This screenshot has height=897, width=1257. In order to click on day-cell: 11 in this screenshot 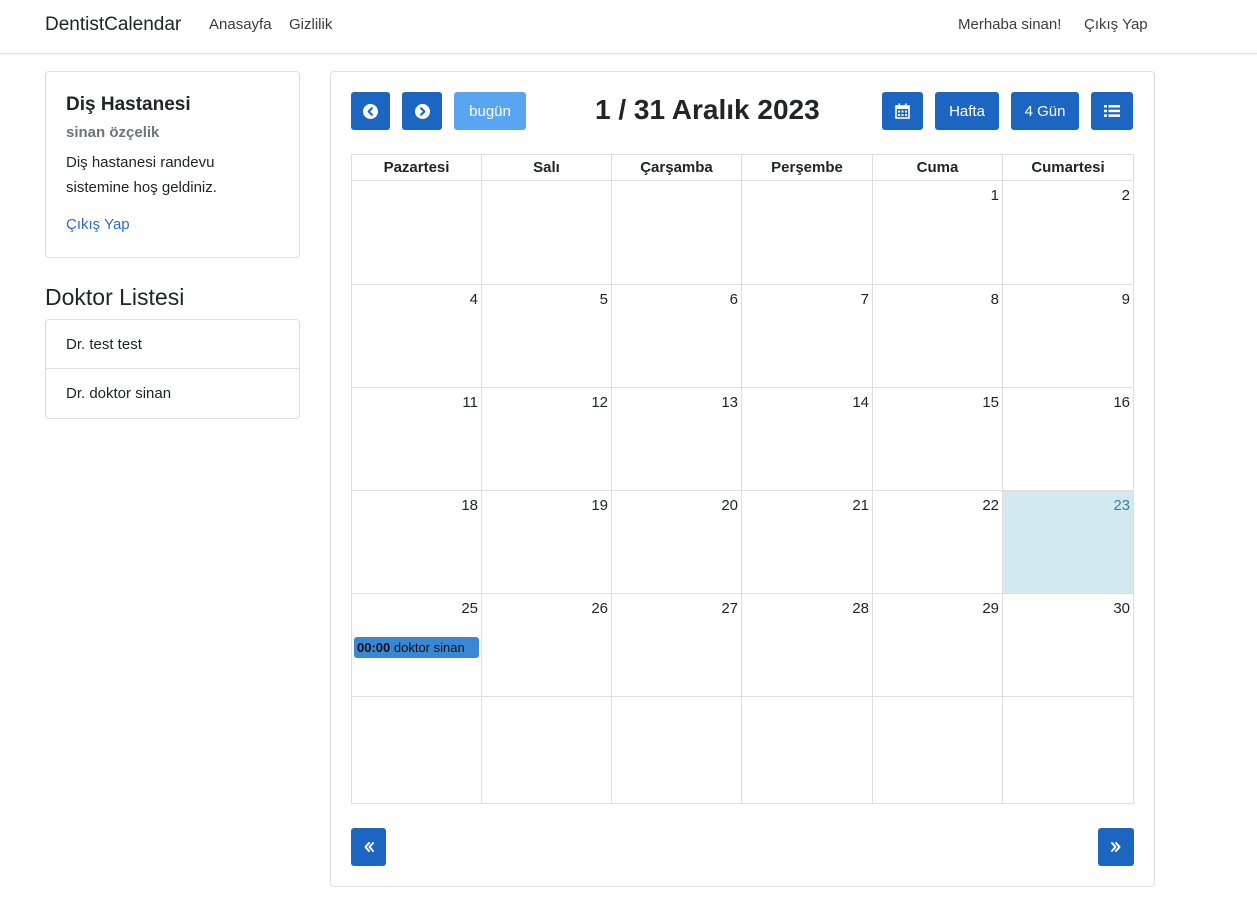, I will do `click(417, 439)`.